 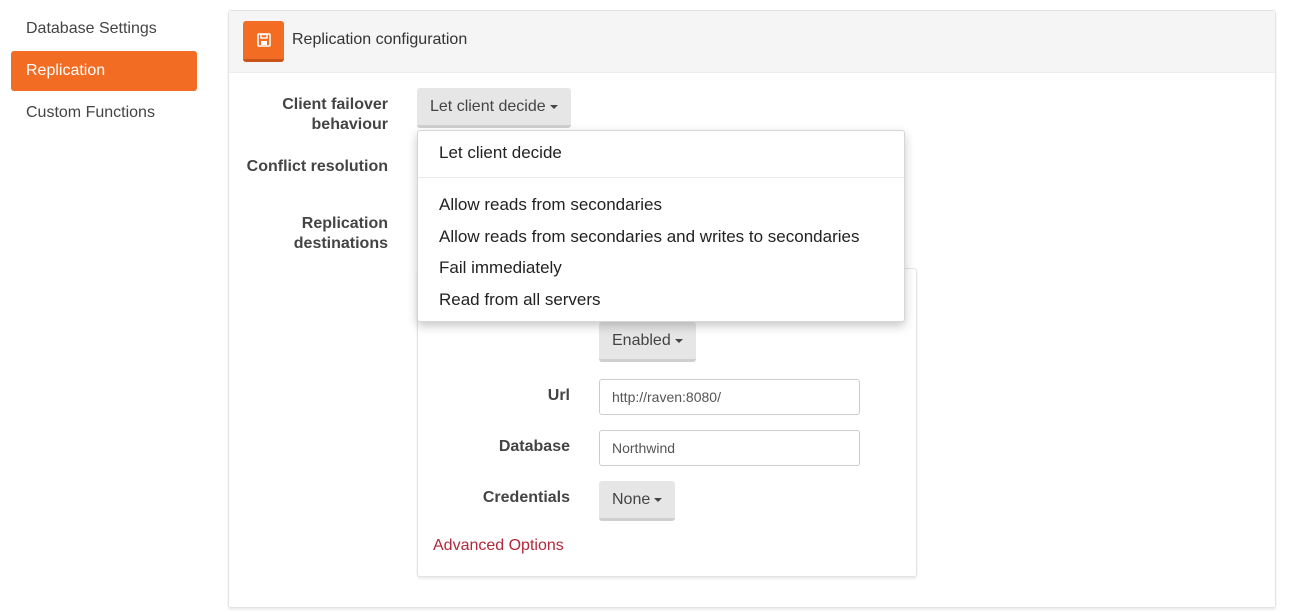 What do you see at coordinates (335, 104) in the screenshot?
I see `failover-label-line1: Client failover` at bounding box center [335, 104].